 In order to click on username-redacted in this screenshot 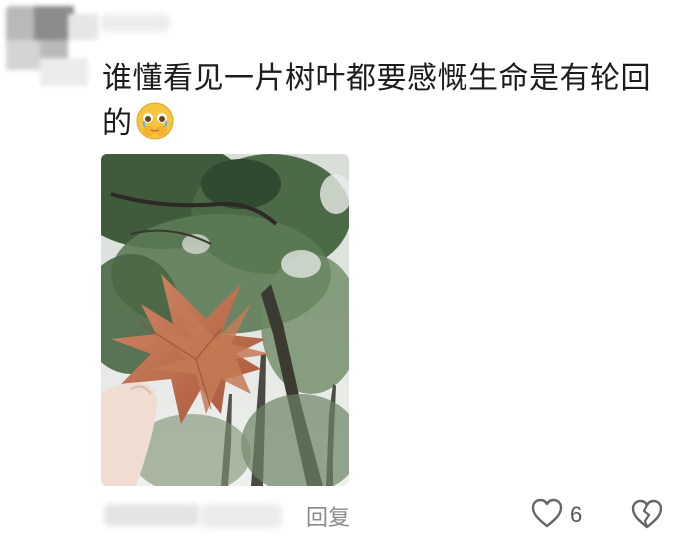, I will do `click(135, 23)`.